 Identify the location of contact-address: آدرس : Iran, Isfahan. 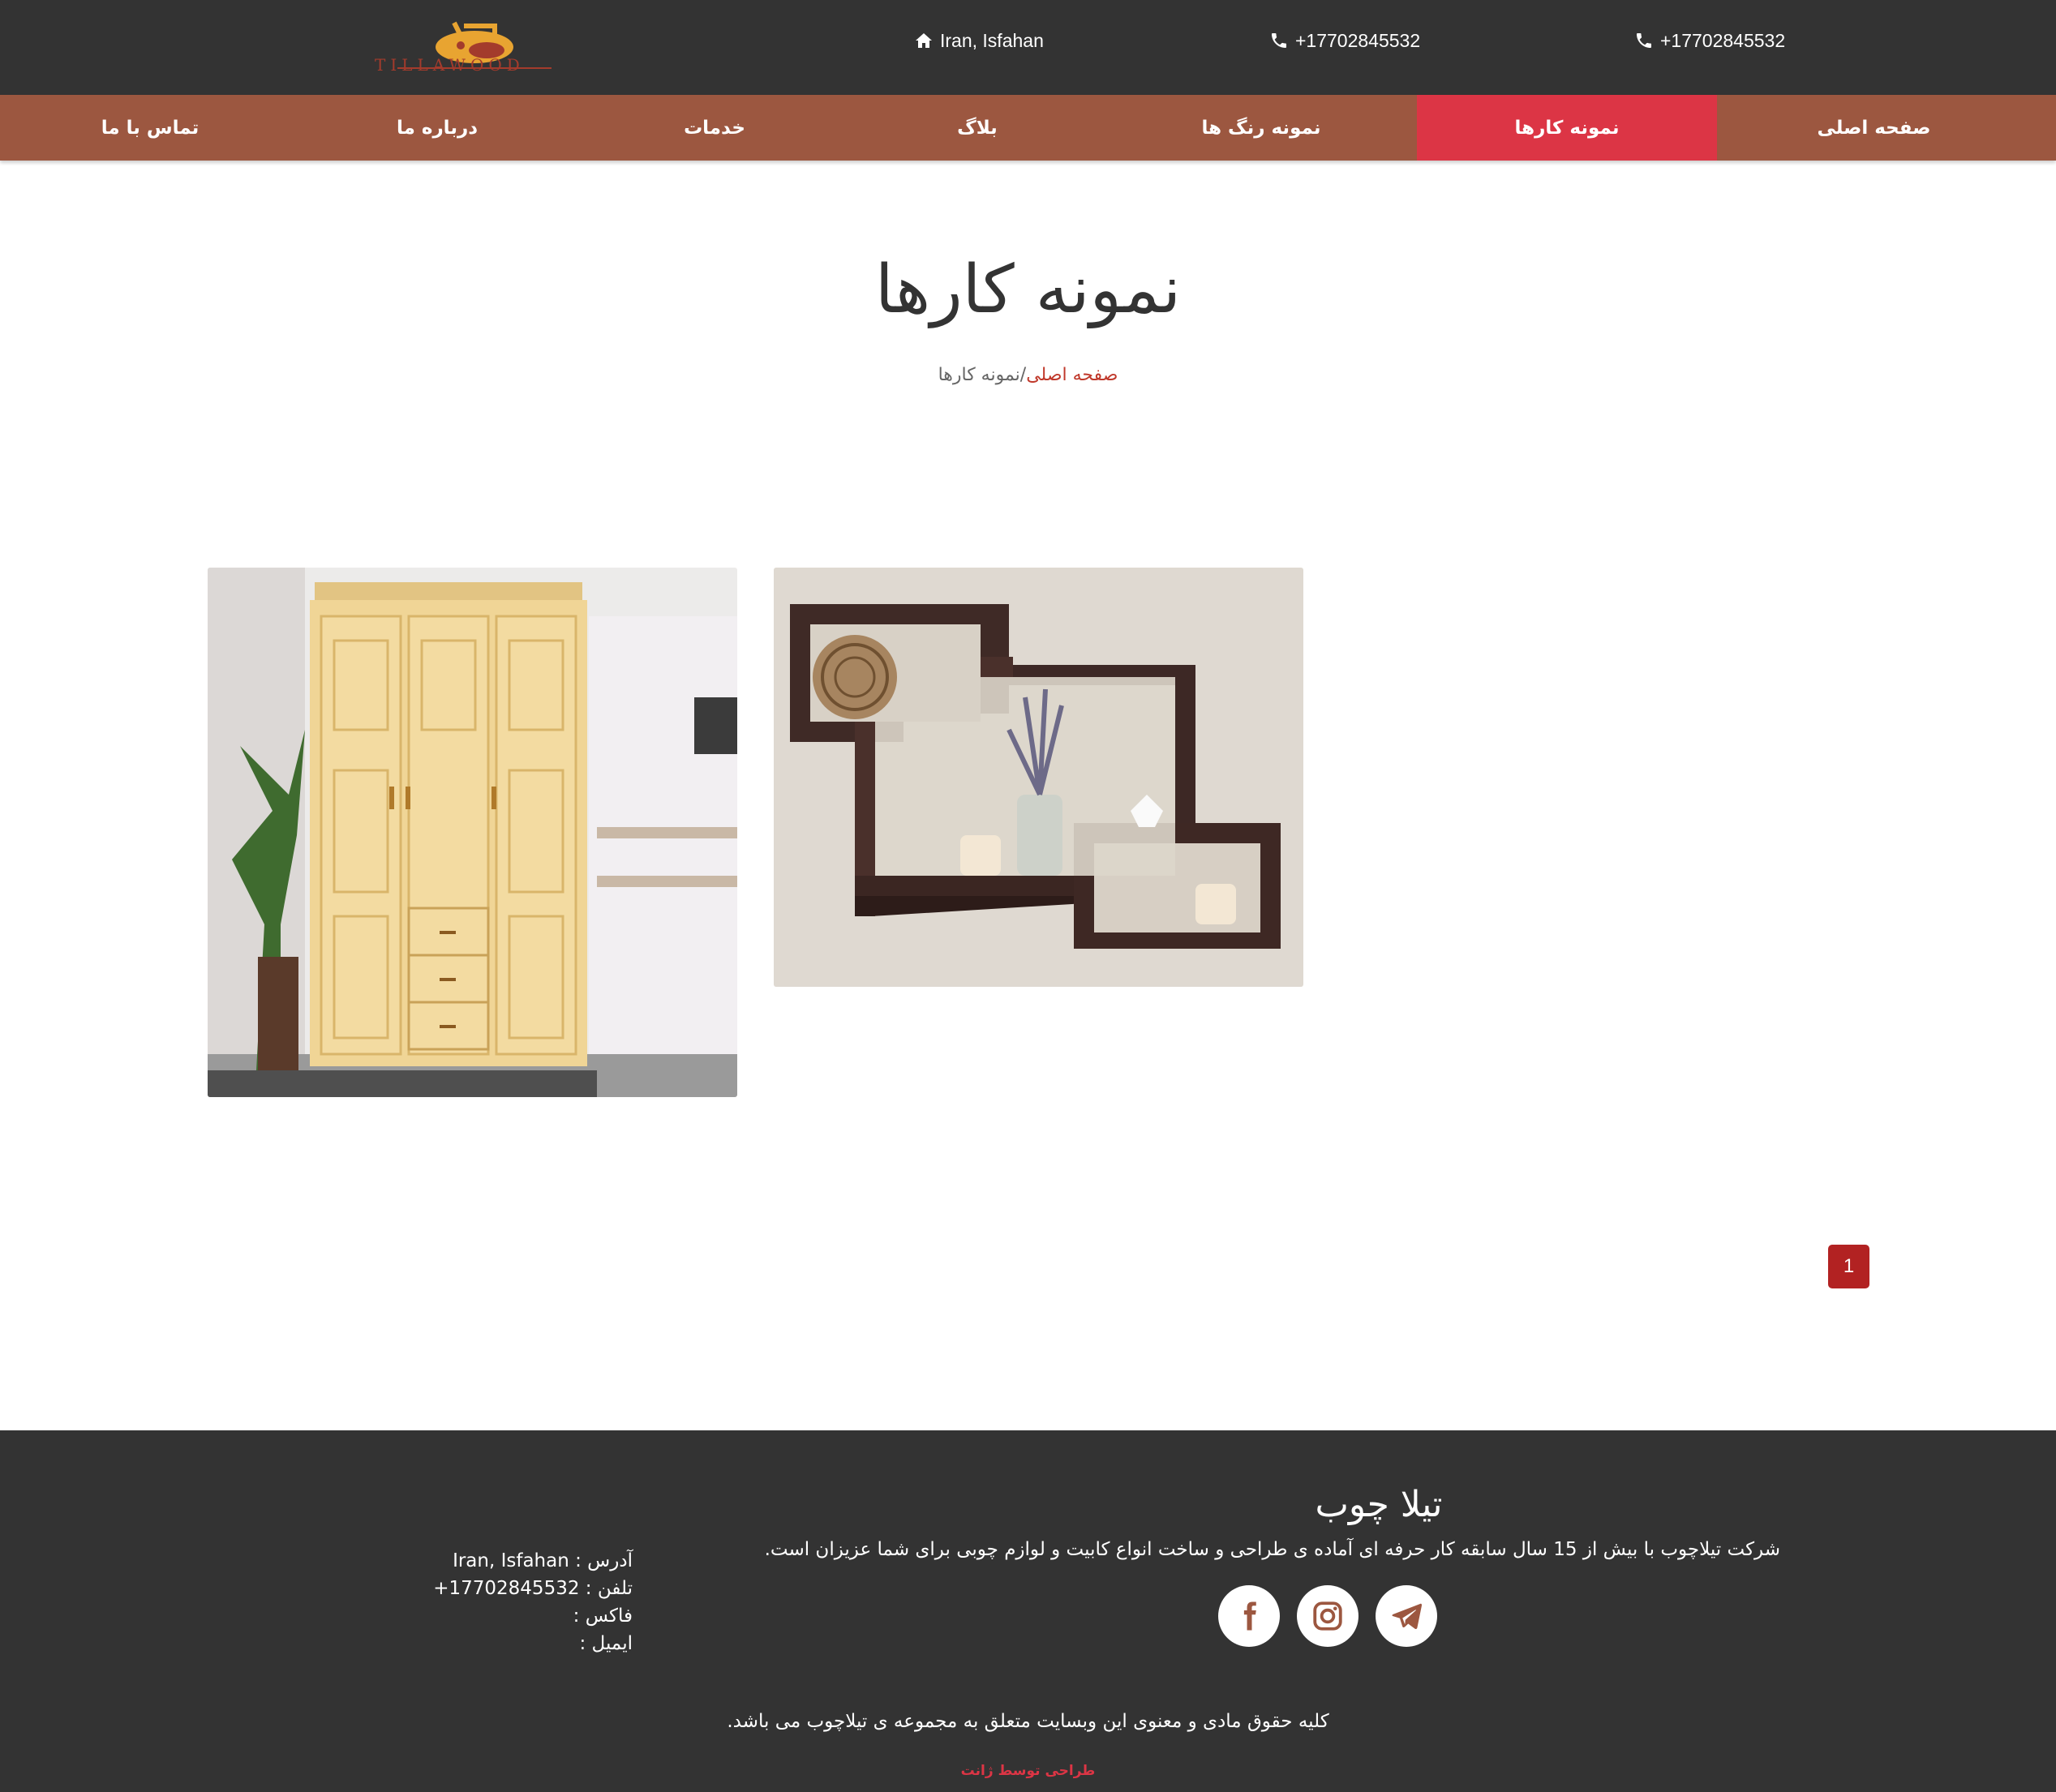
(543, 1561).